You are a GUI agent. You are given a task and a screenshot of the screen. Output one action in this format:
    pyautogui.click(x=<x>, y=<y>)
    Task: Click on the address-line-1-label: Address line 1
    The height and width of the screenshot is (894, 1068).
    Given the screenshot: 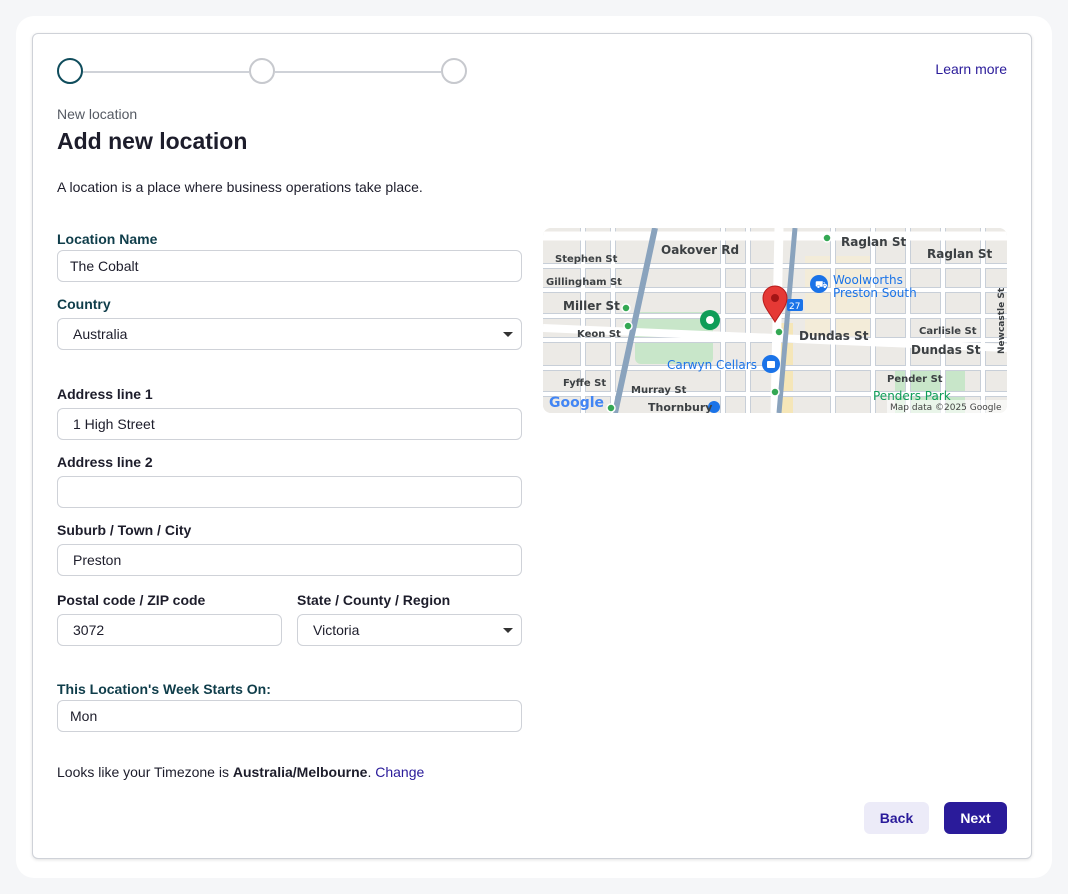 What is the action you would take?
    pyautogui.click(x=105, y=394)
    